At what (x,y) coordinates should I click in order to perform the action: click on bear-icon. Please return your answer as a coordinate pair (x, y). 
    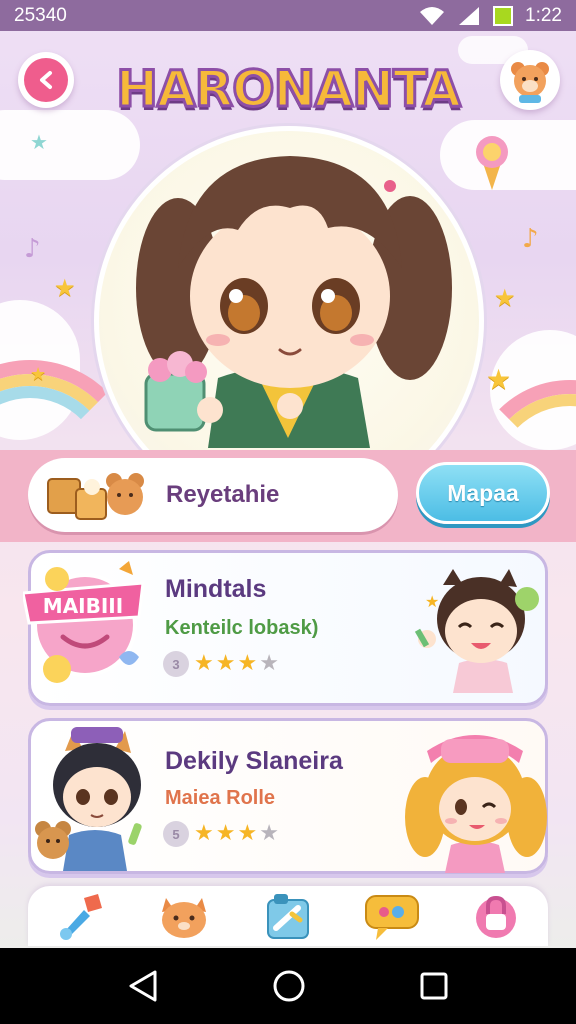
    Looking at the image, I should click on (184, 918).